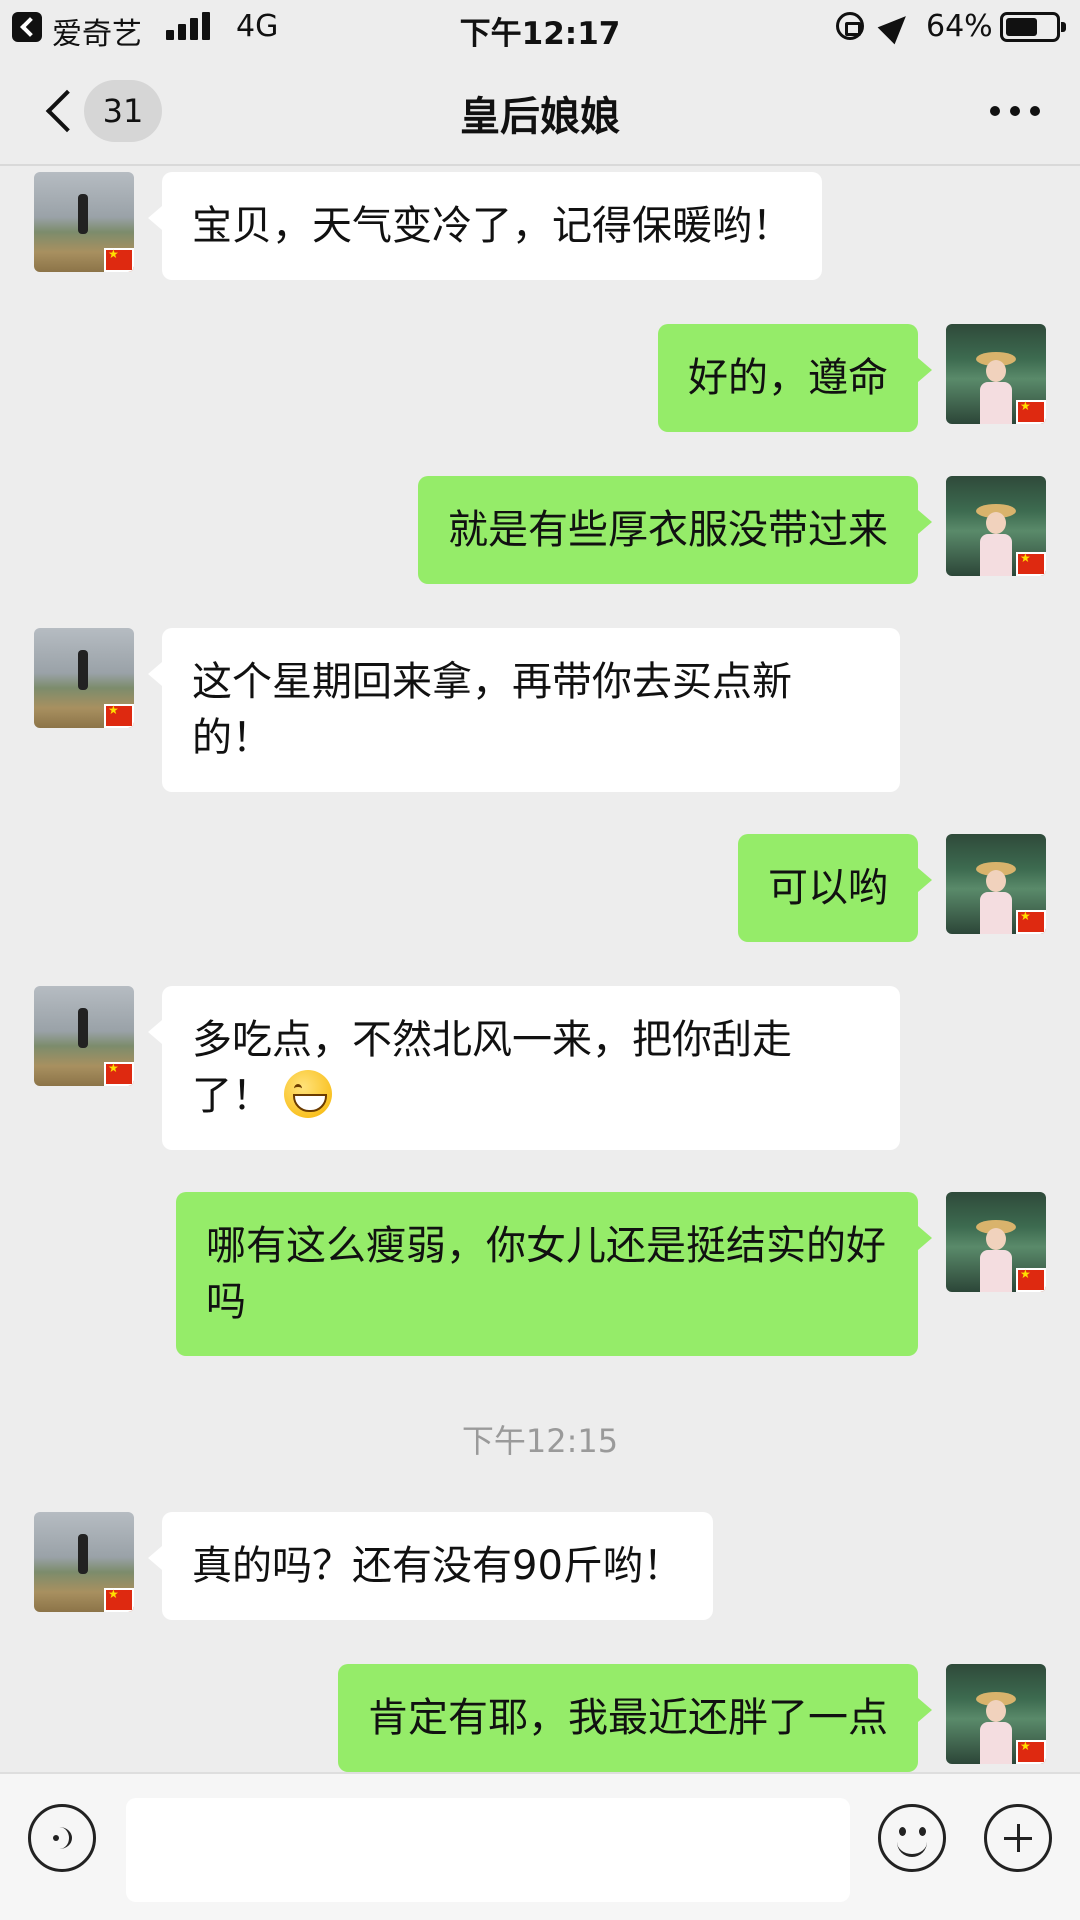  Describe the element at coordinates (1018, 1838) in the screenshot. I see `plus-icon` at that location.